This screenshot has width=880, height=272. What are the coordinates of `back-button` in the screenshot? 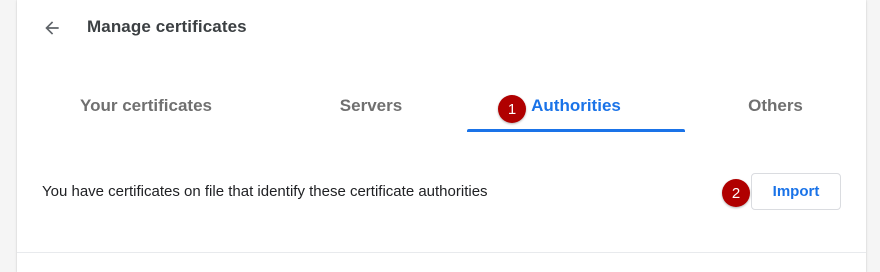 It's located at (52, 28).